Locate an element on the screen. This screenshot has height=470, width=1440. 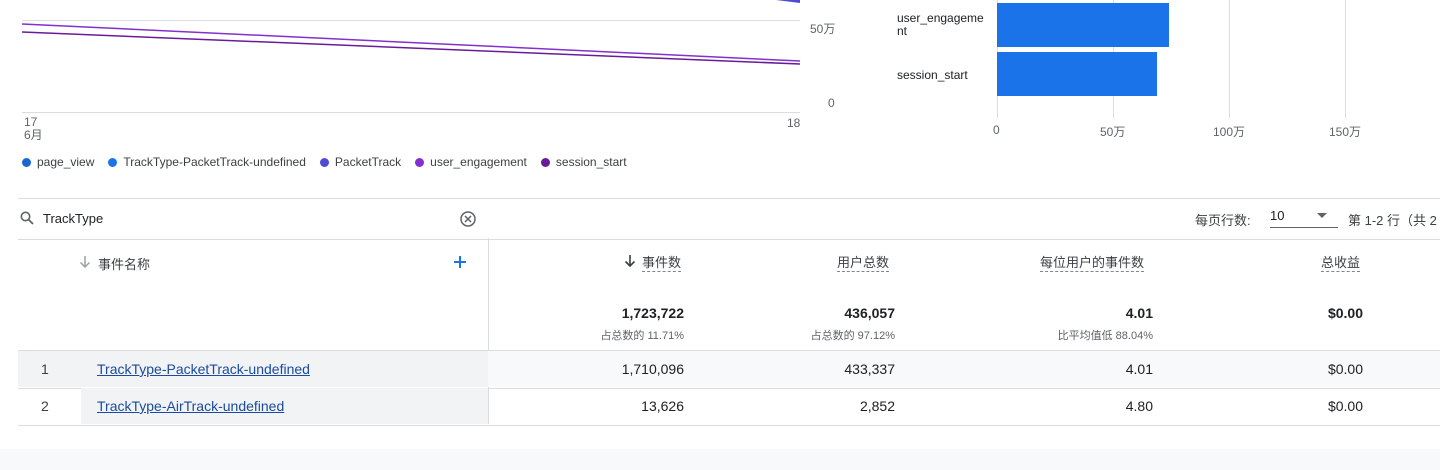
header-total-revenue: 总收益 is located at coordinates (1341, 263).